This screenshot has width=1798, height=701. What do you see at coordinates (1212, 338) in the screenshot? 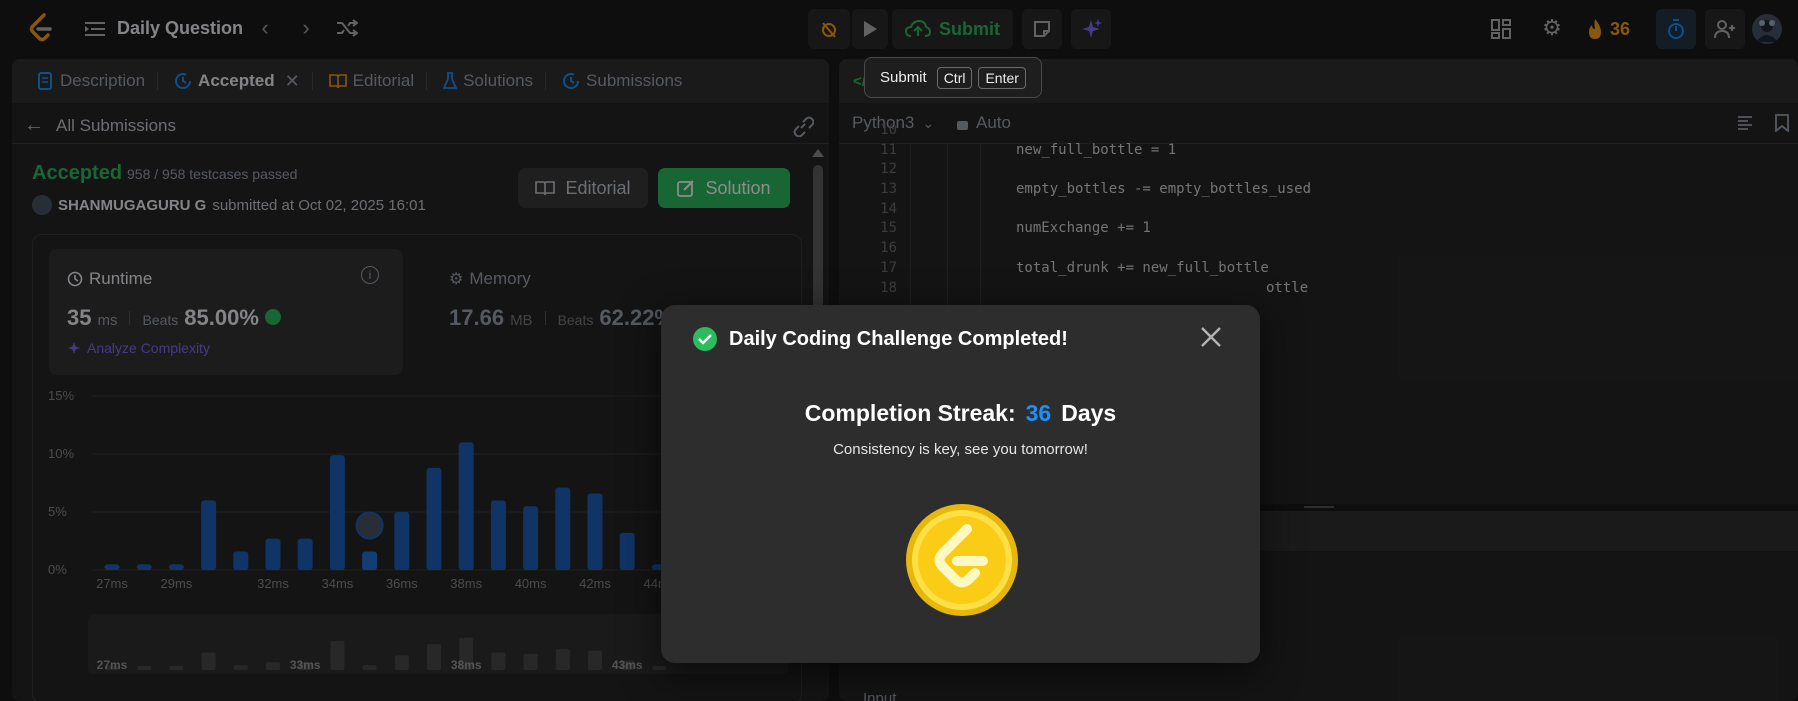
I see `close-icon` at bounding box center [1212, 338].